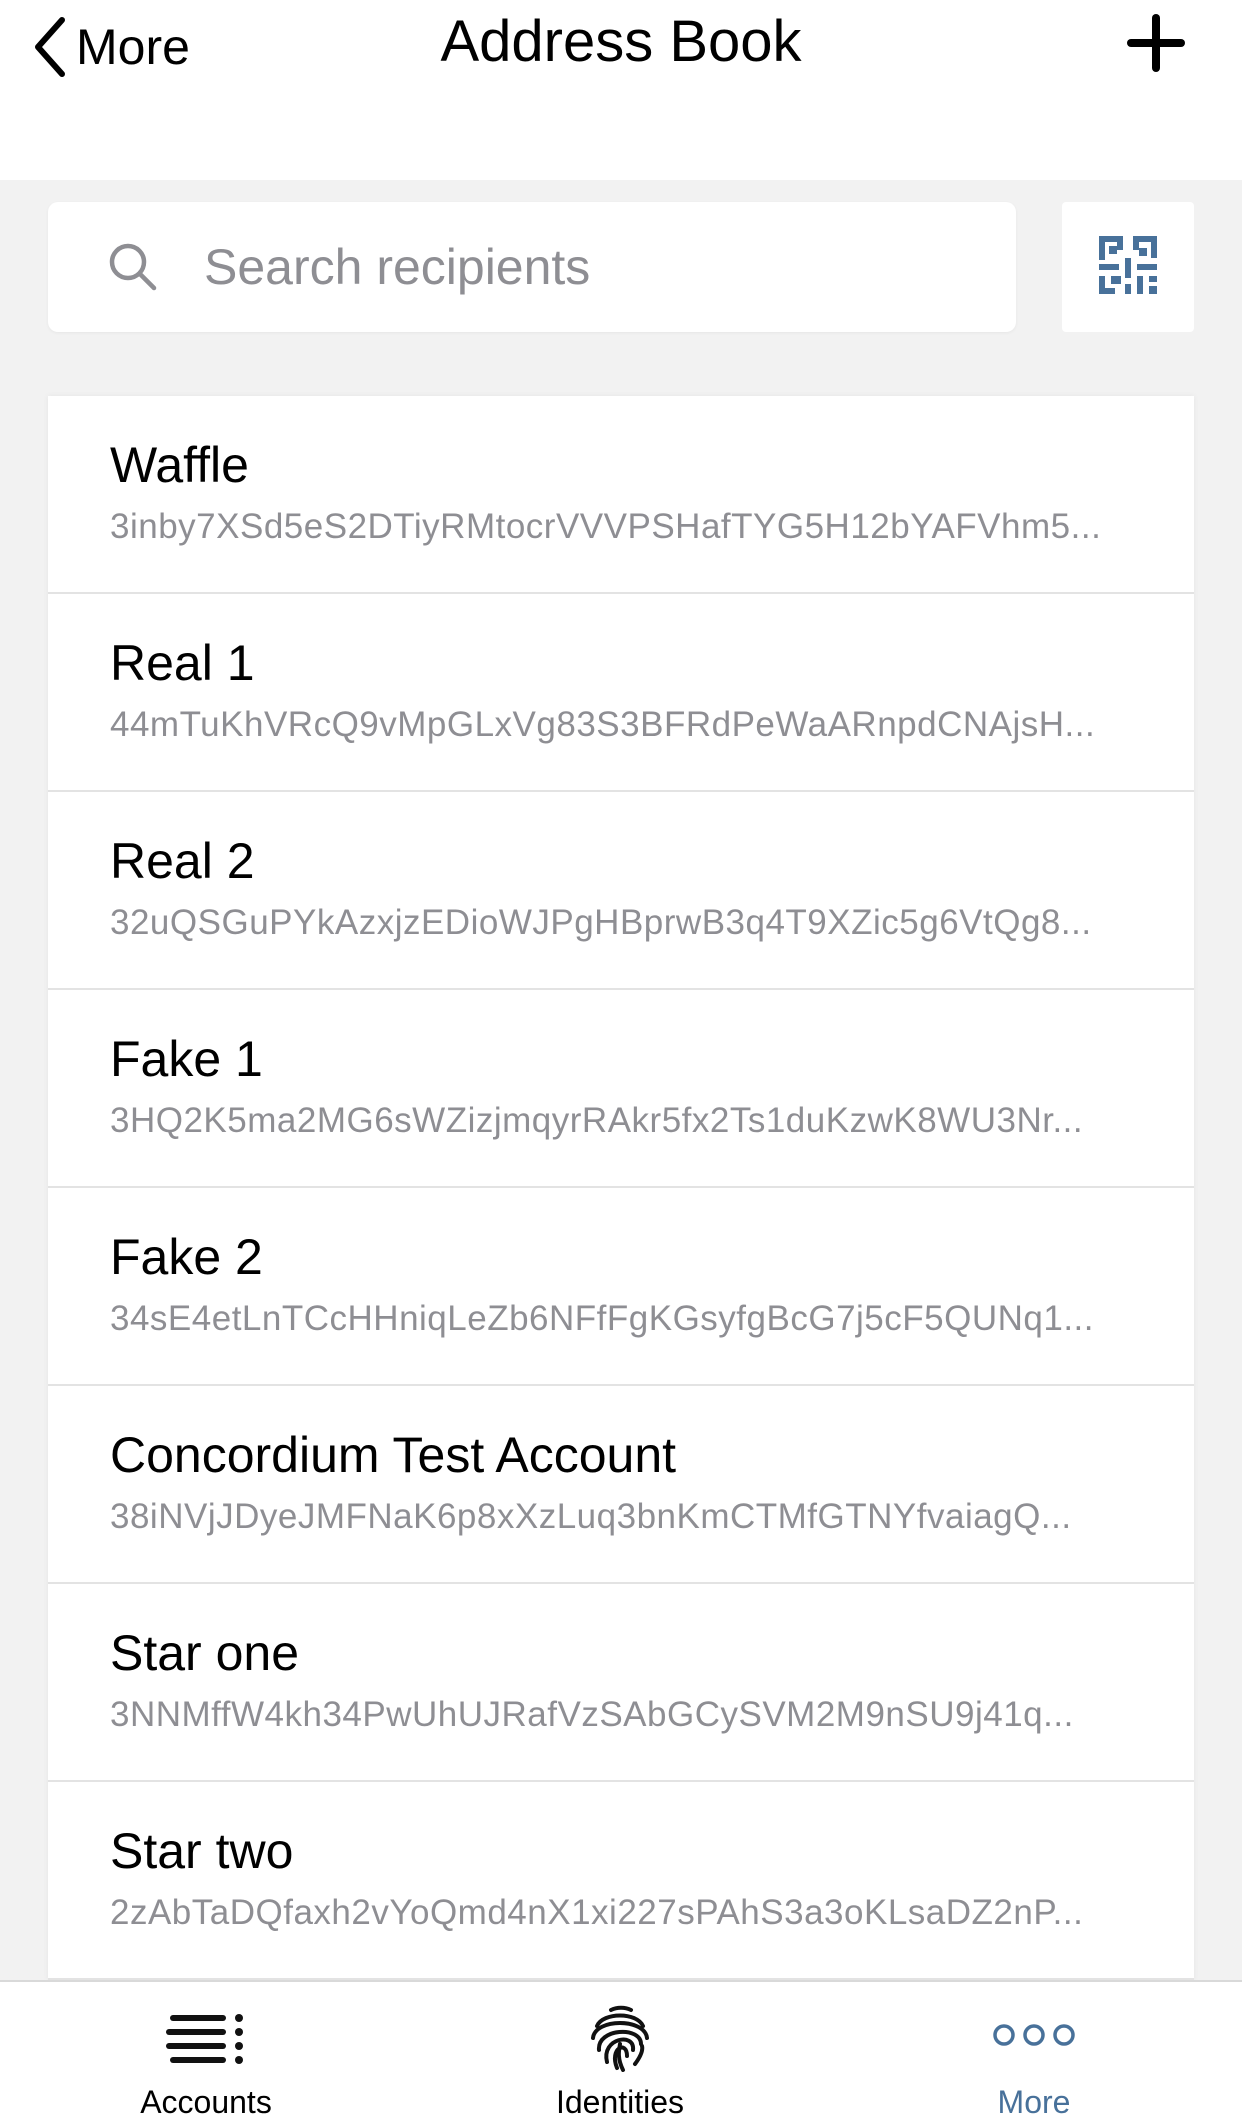 Image resolution: width=1242 pixels, height=2128 pixels. I want to click on chevron-left-icon, so click(49, 47).